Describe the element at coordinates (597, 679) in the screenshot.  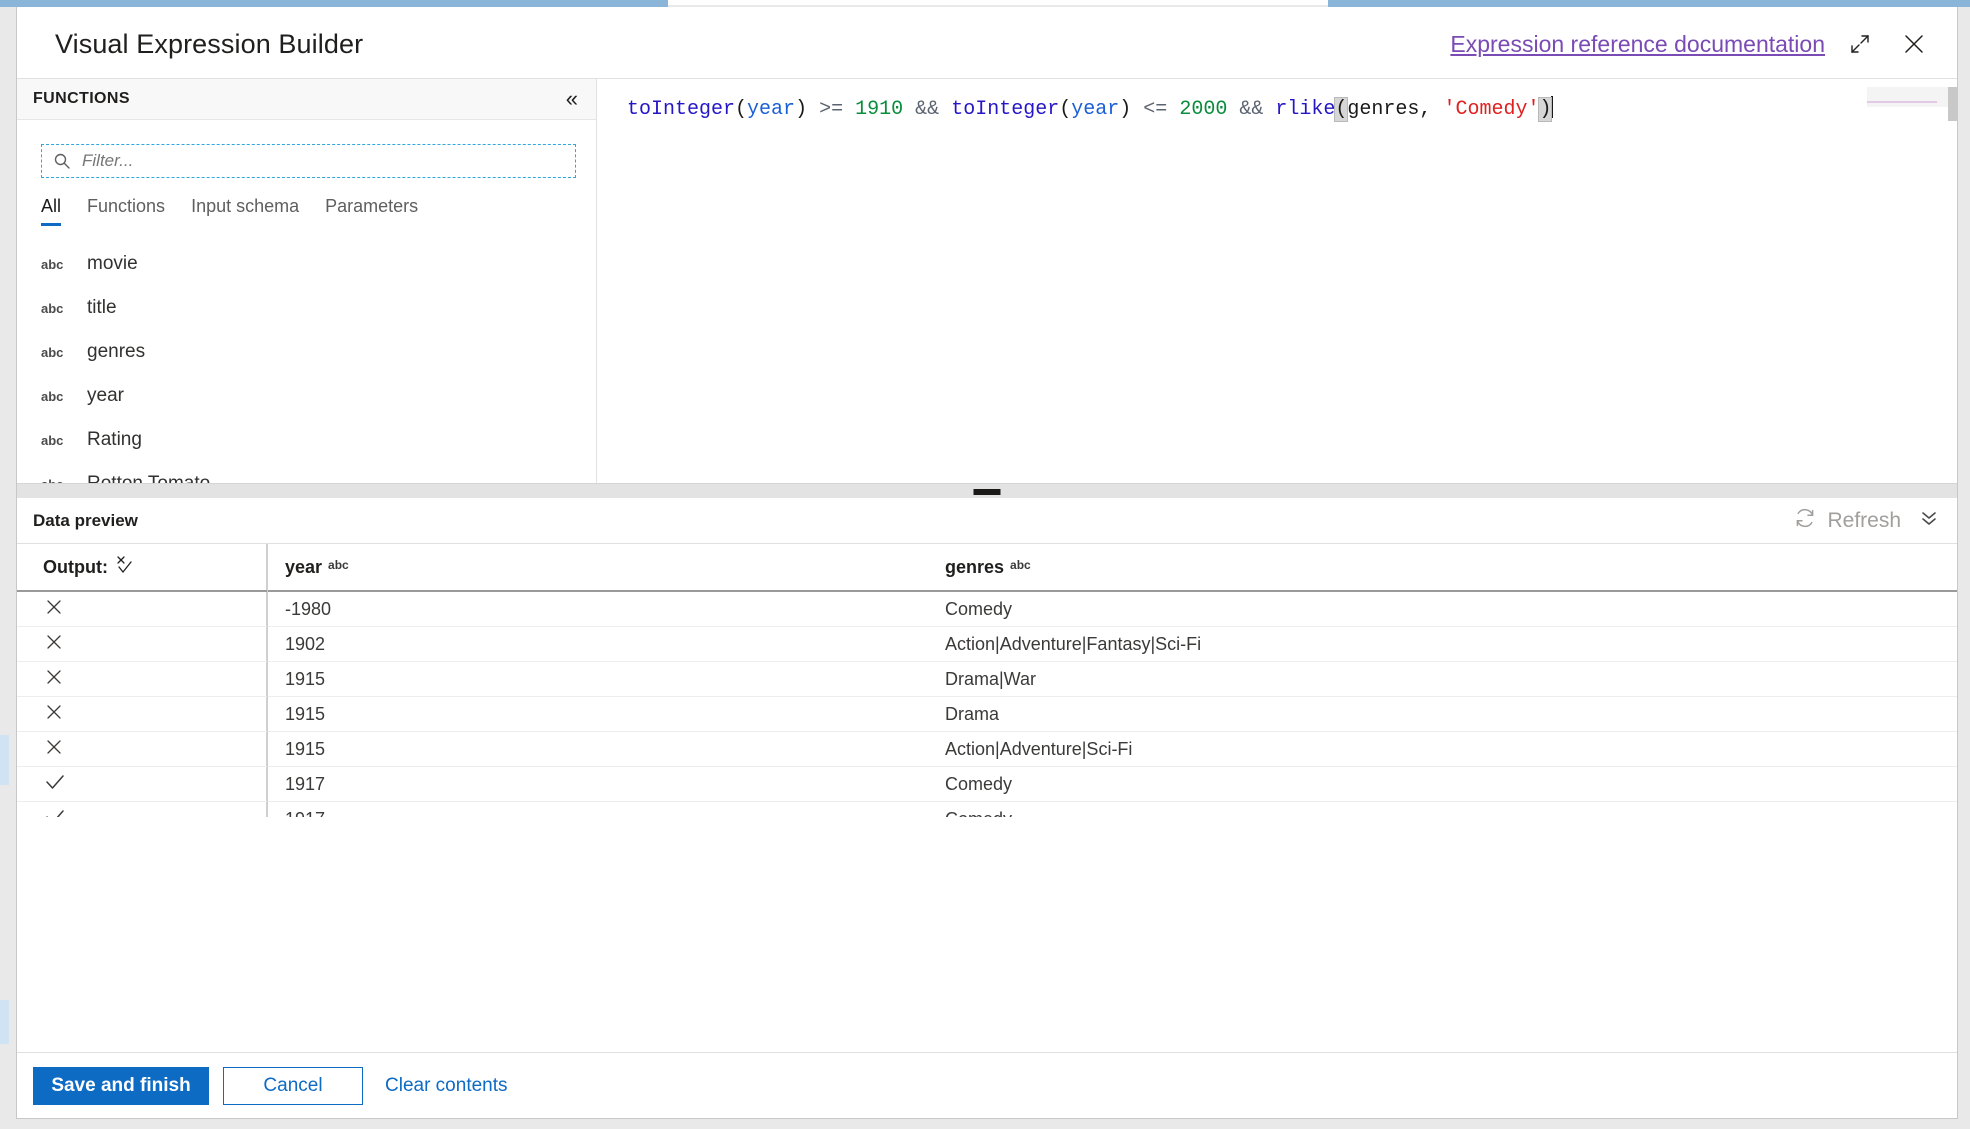
I see `cell-year: 1915` at that location.